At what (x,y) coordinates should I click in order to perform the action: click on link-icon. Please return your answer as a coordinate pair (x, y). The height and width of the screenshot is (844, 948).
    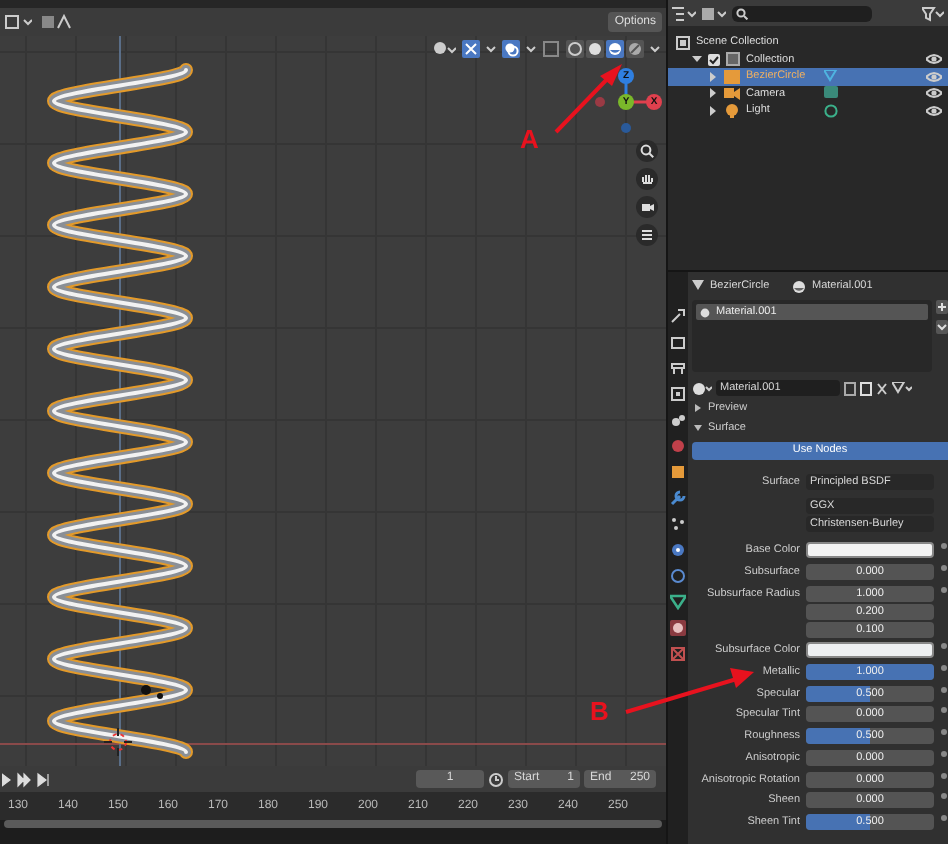
    Looking at the image, I should click on (902, 388).